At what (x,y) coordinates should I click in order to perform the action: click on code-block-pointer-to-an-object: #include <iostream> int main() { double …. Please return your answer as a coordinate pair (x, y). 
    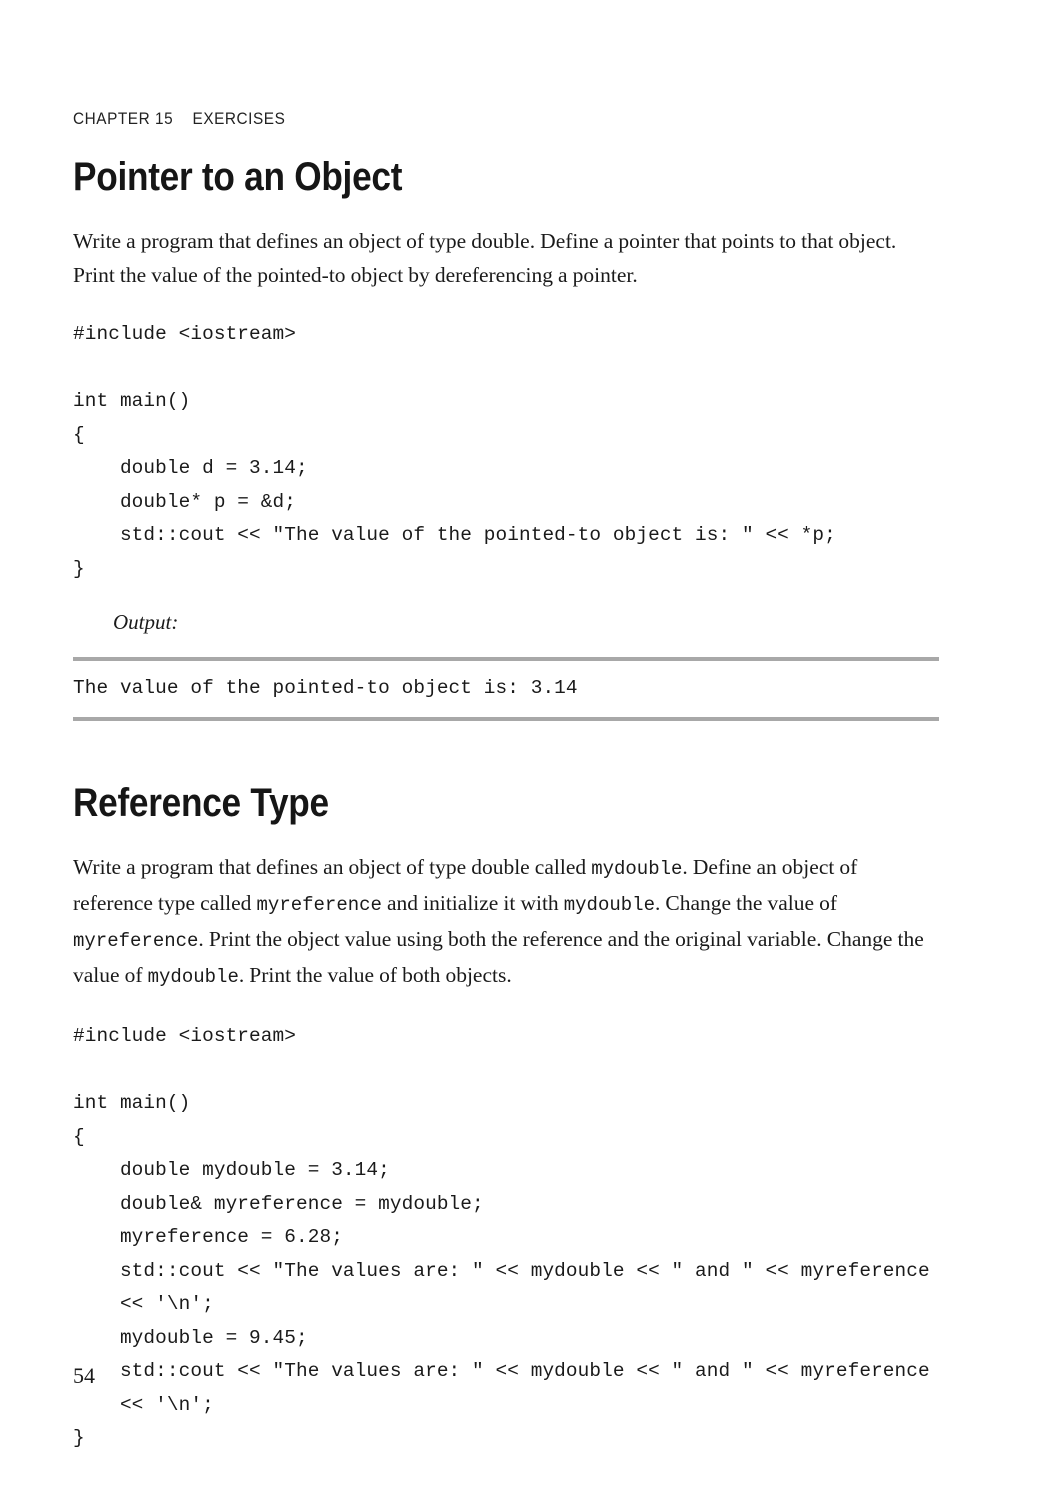
    Looking at the image, I should click on (454, 451).